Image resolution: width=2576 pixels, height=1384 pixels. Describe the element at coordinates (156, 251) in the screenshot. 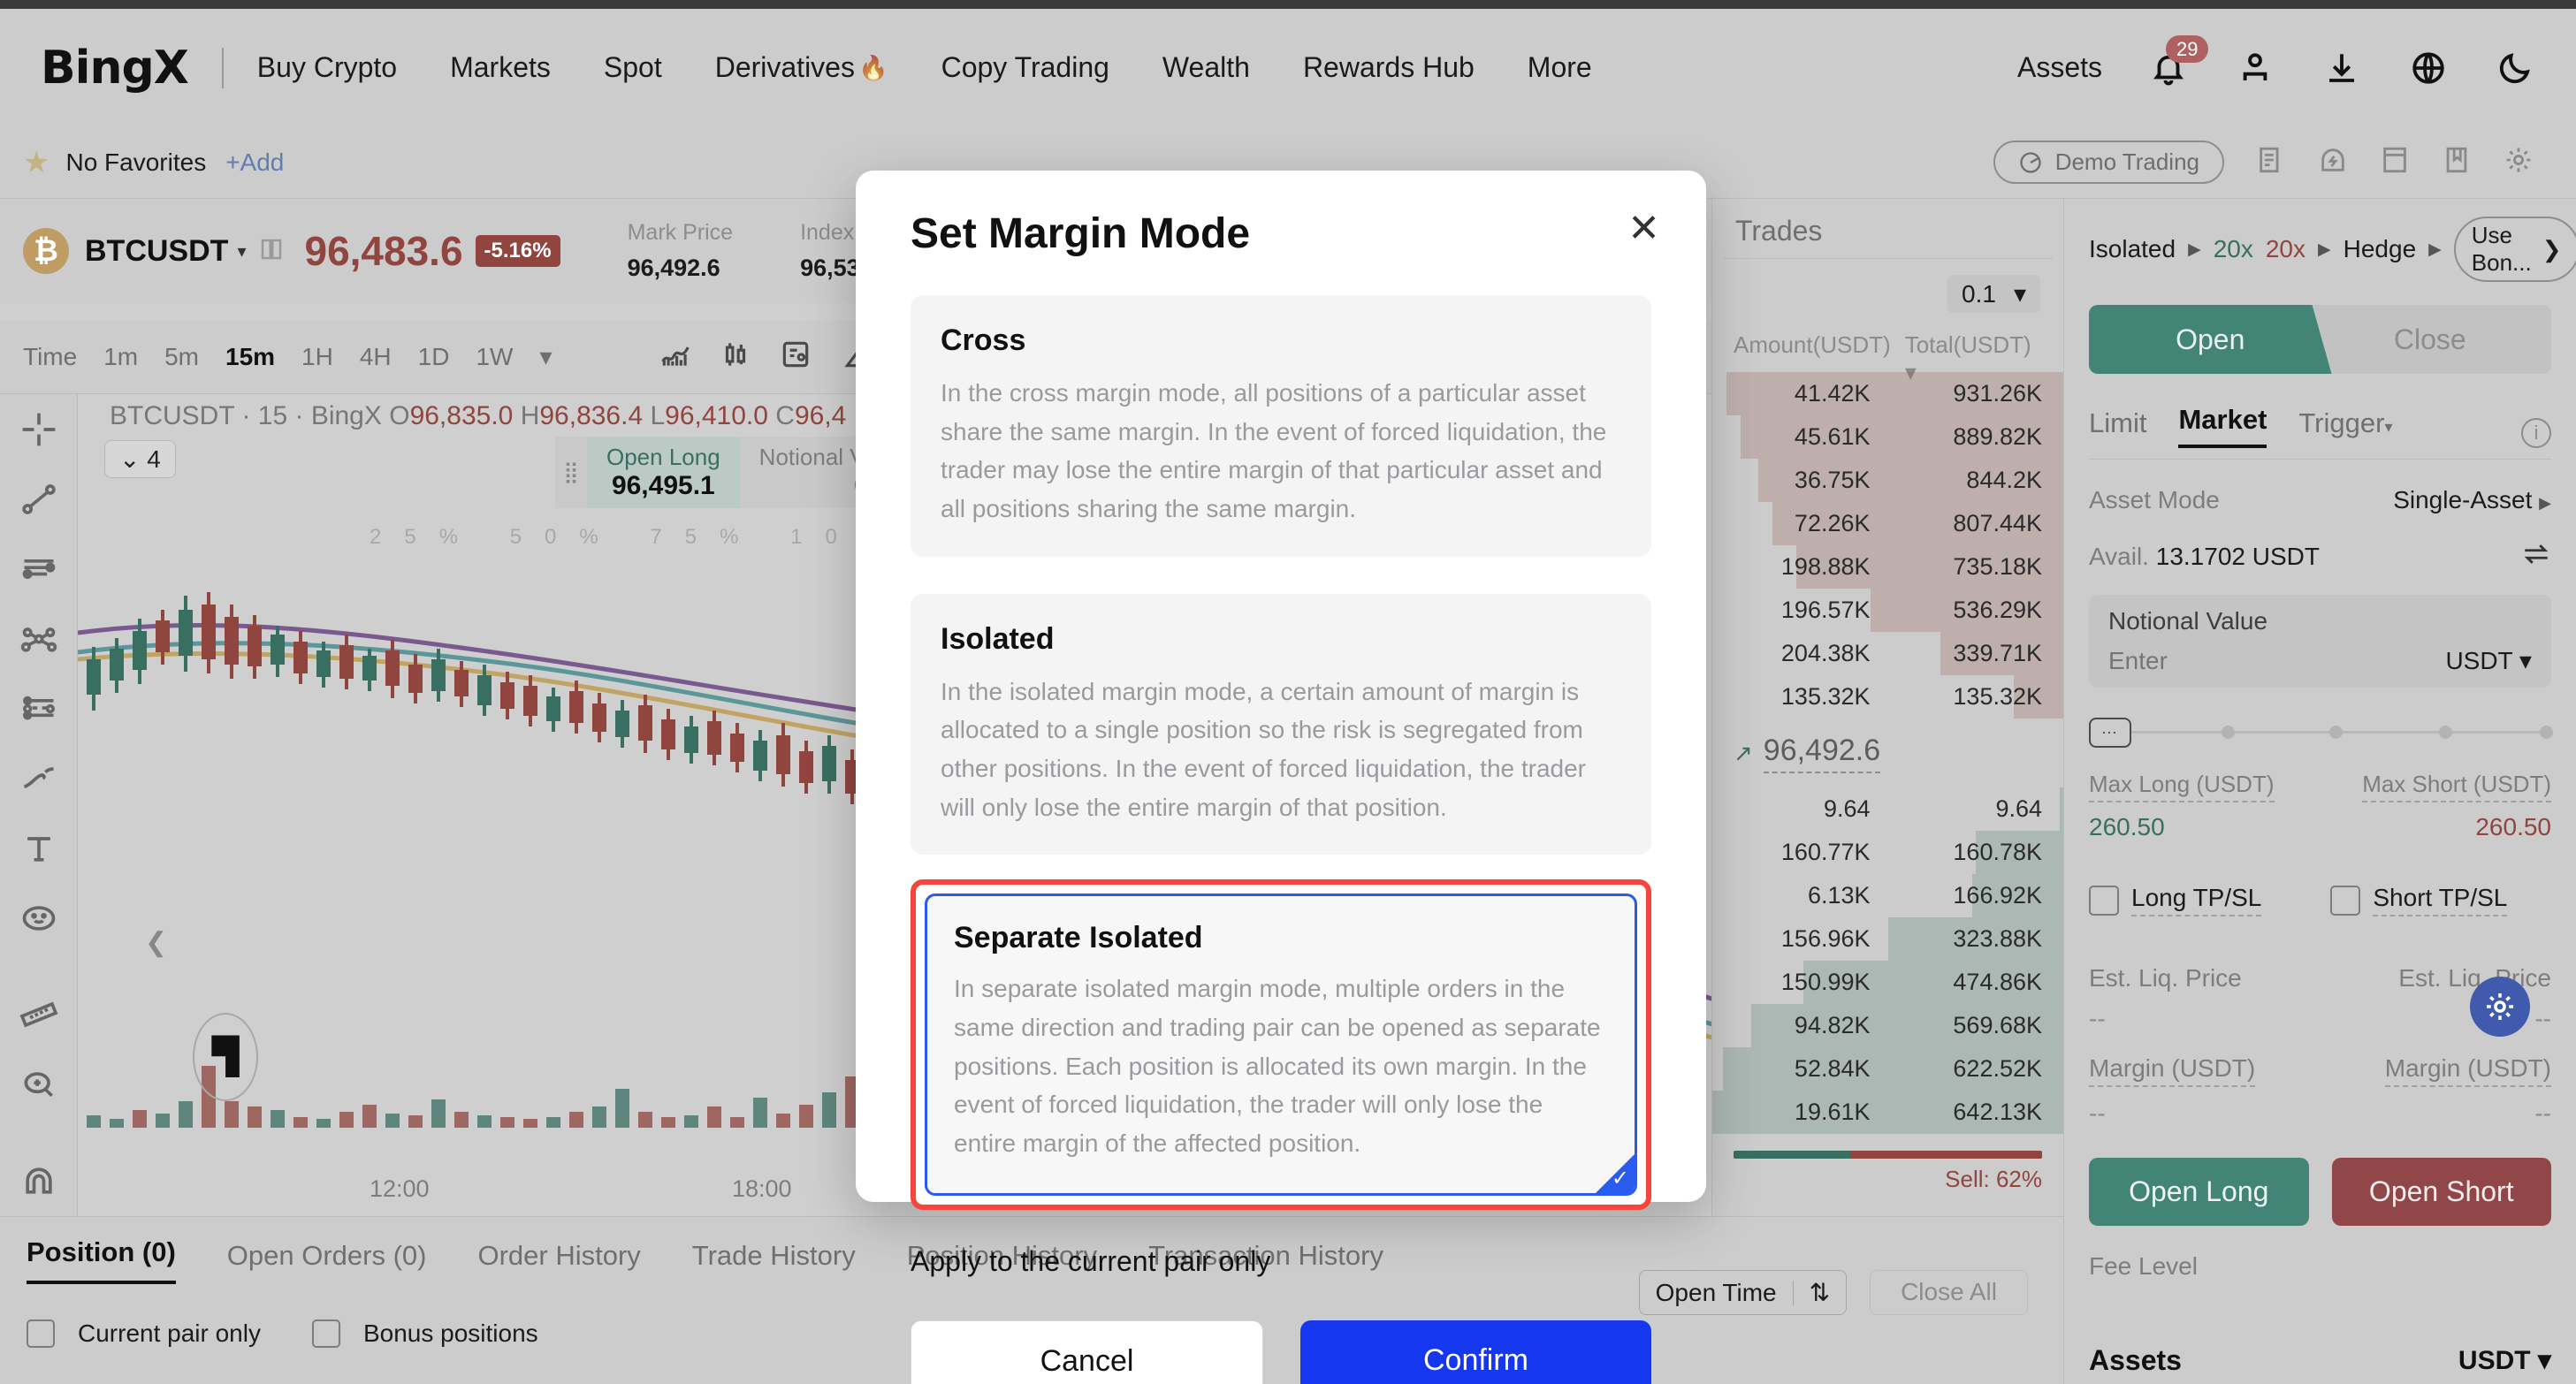

I see `trading-pair-label: BTCUSDT` at that location.